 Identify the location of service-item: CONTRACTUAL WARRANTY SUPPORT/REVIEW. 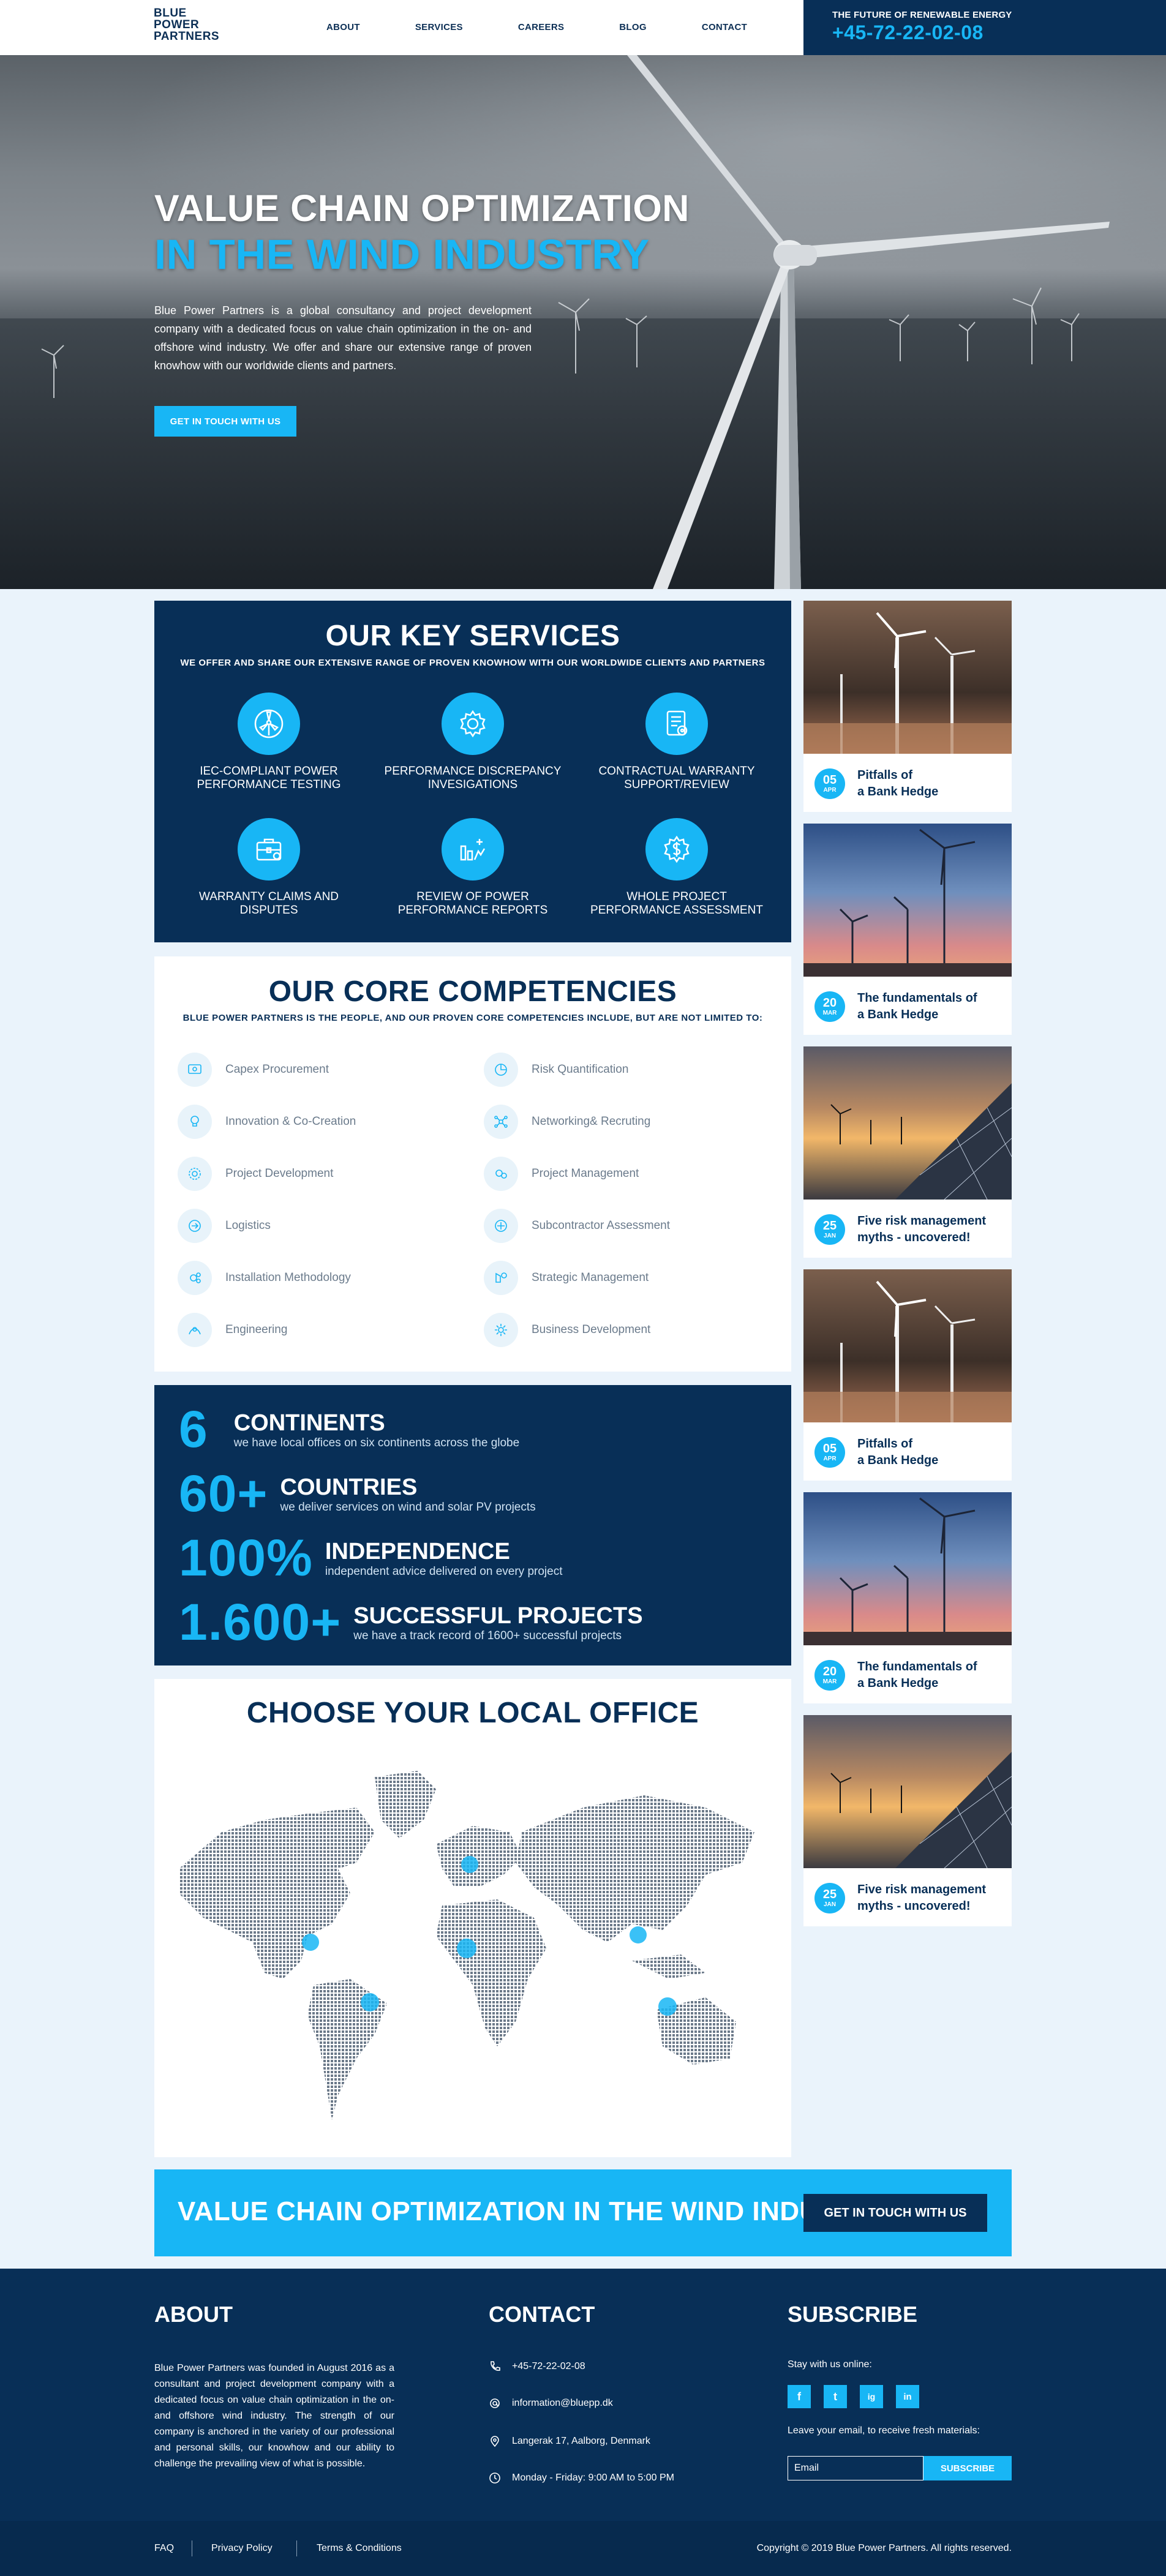
(677, 742).